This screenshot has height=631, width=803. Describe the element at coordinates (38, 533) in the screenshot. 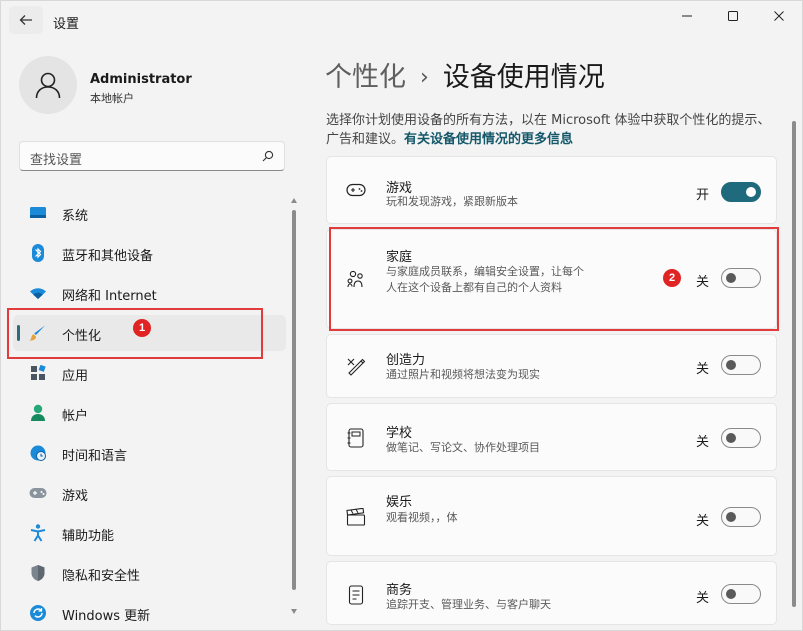

I see `accessibility-icon` at that location.